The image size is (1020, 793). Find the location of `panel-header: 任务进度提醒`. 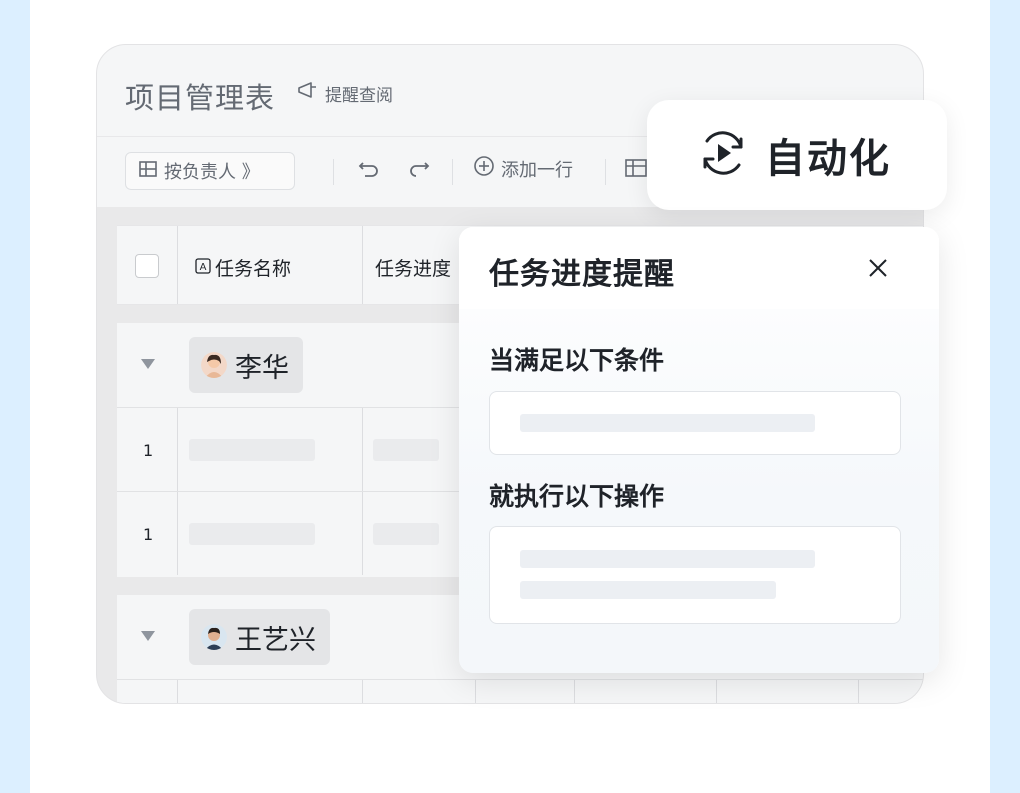

panel-header: 任务进度提醒 is located at coordinates (699, 268).